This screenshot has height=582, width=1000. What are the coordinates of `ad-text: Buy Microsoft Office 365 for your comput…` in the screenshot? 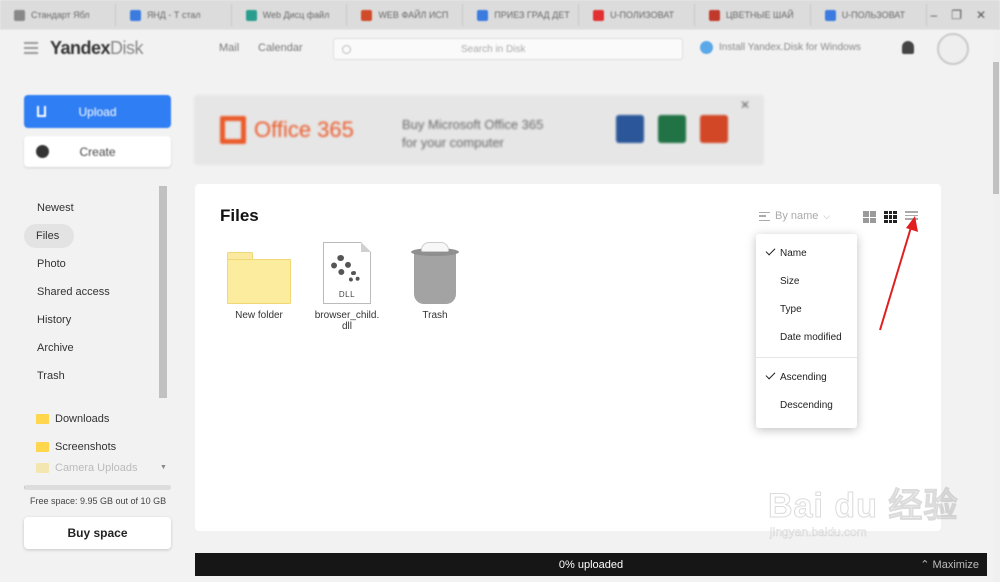 It's located at (473, 133).